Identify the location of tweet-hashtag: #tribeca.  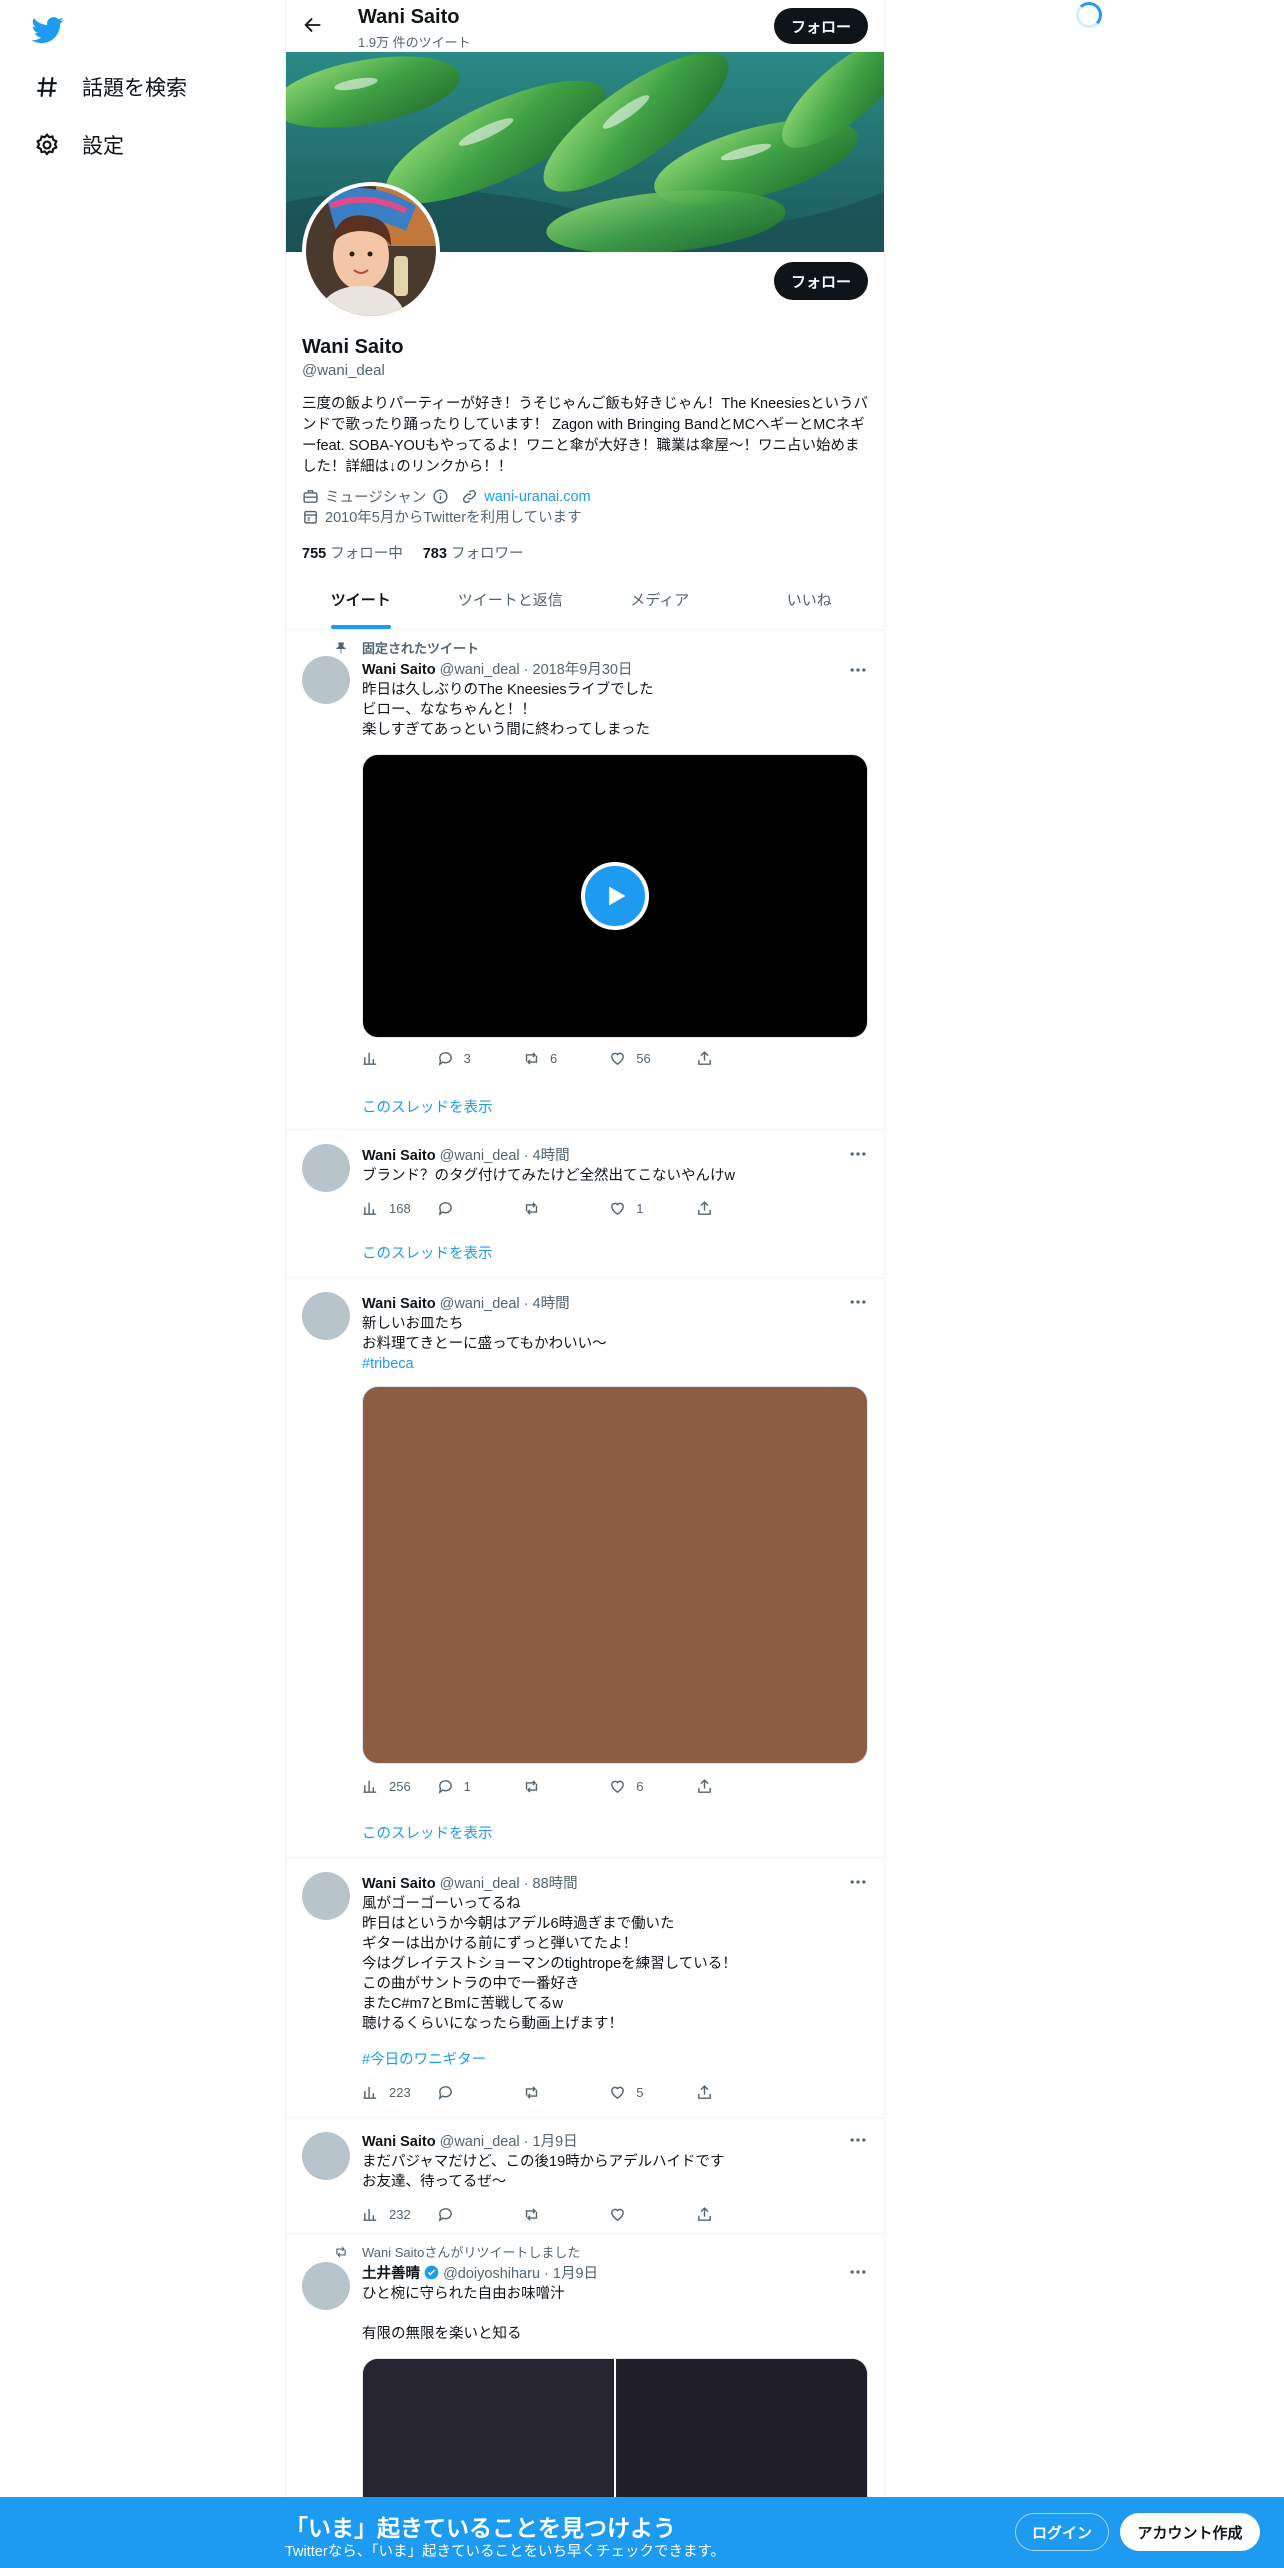
(612, 1364).